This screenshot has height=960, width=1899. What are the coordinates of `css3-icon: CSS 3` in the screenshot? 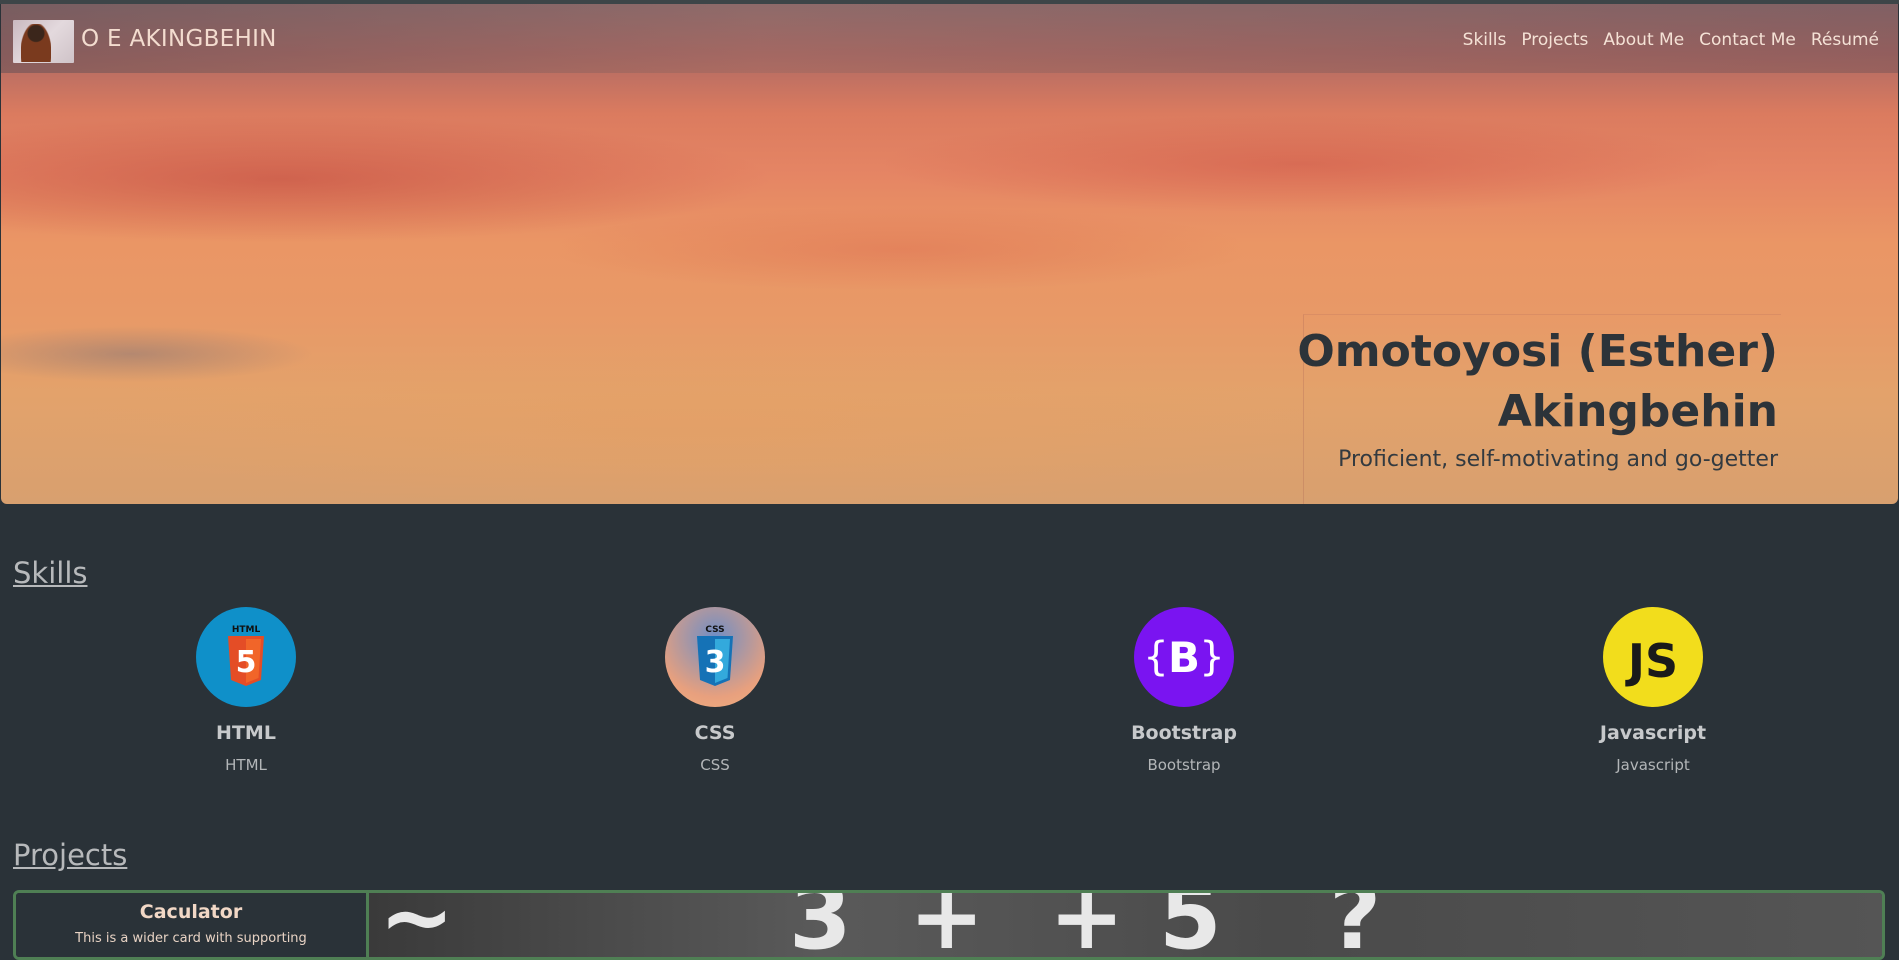 It's located at (715, 657).